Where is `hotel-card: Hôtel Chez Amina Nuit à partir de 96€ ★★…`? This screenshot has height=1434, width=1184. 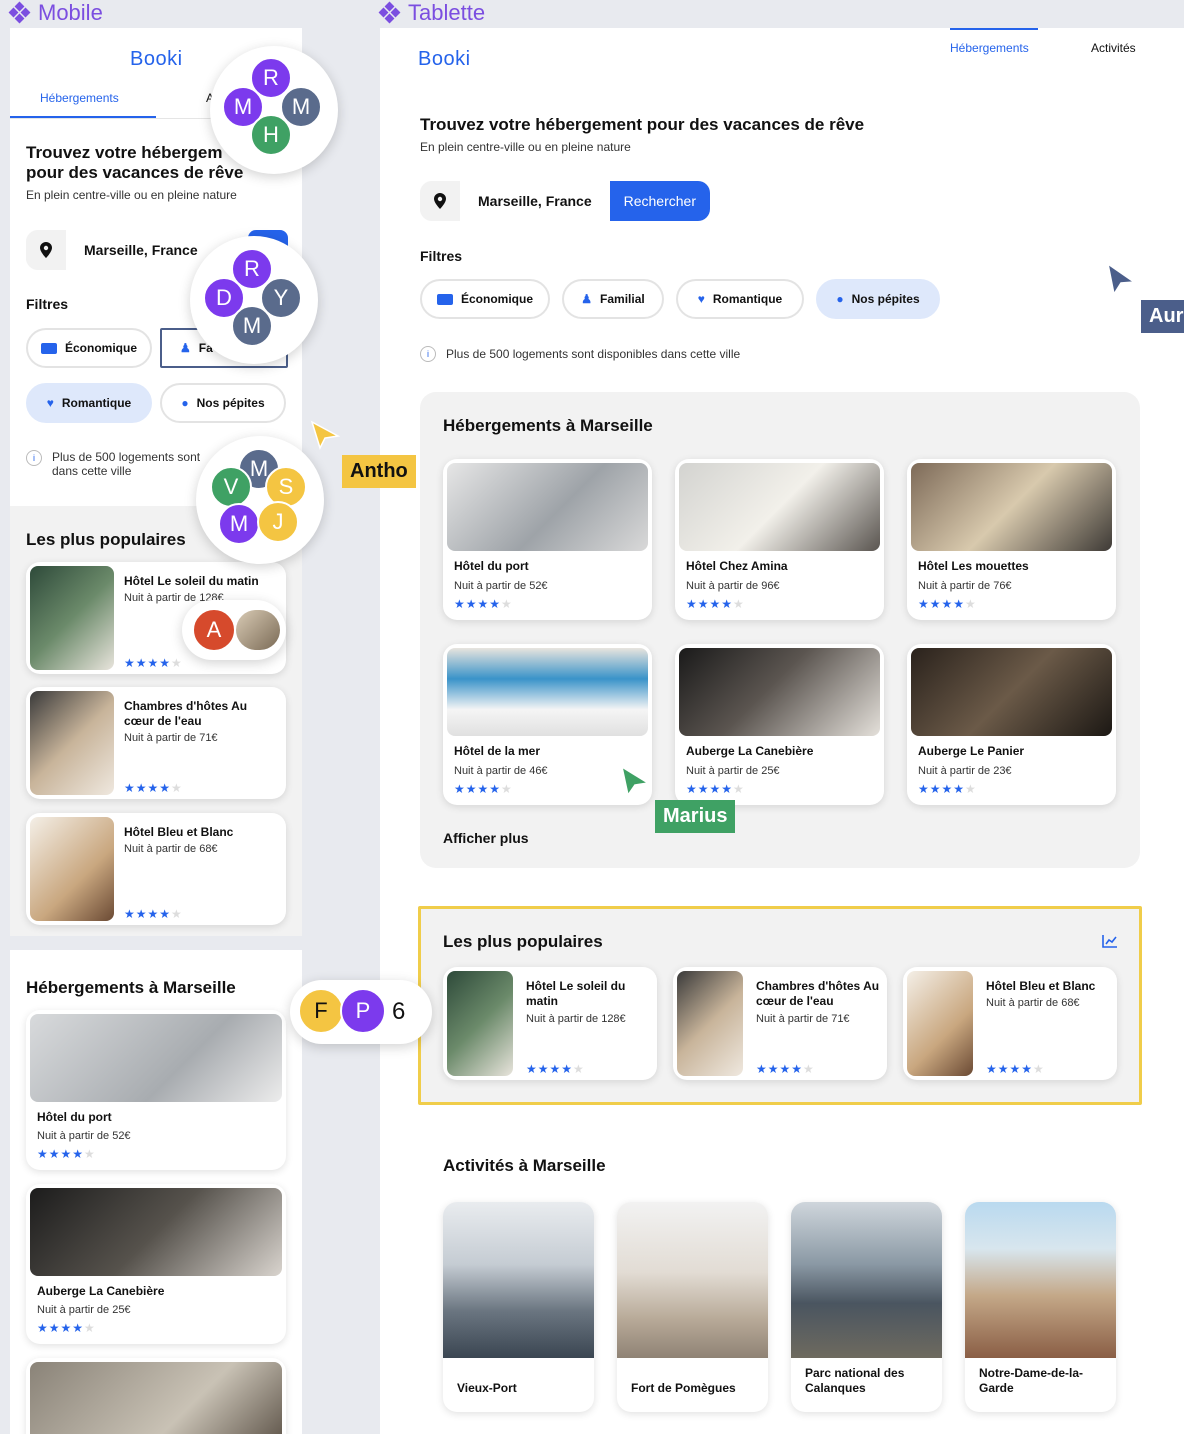 hotel-card: Hôtel Chez Amina Nuit à partir de 96€ ★★… is located at coordinates (779, 539).